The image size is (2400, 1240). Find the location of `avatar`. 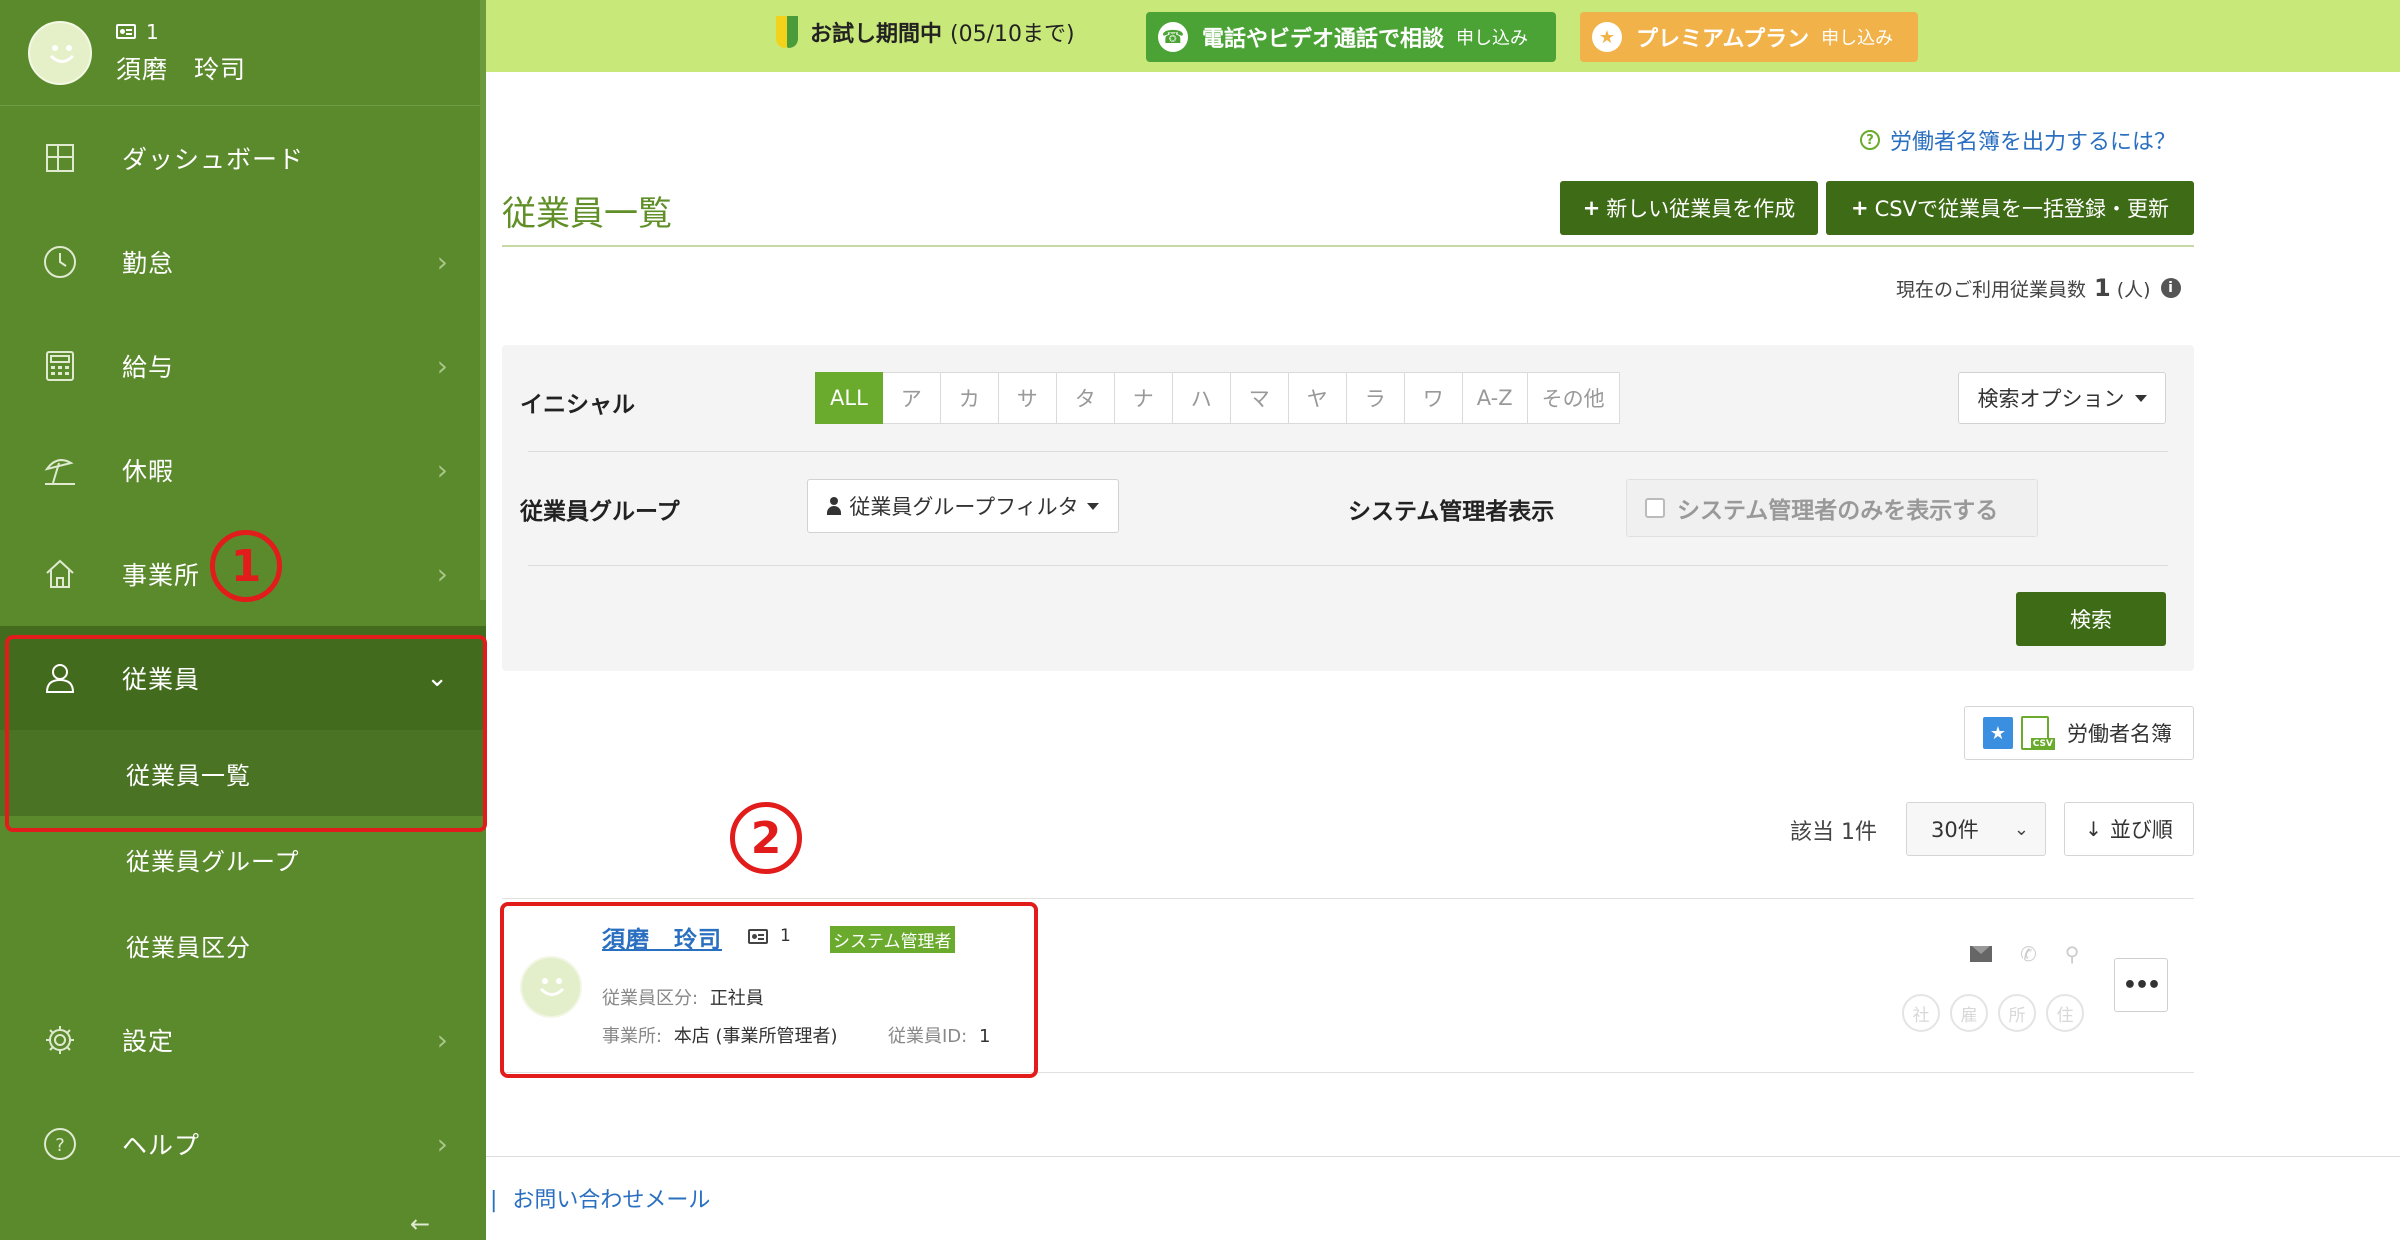

avatar is located at coordinates (60, 52).